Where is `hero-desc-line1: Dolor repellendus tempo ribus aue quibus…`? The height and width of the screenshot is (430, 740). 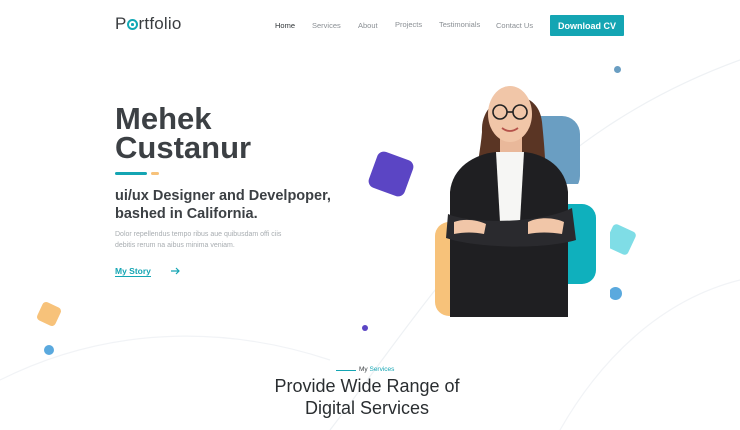
hero-desc-line1: Dolor repellendus tempo ribus aue quibus… is located at coordinates (198, 234).